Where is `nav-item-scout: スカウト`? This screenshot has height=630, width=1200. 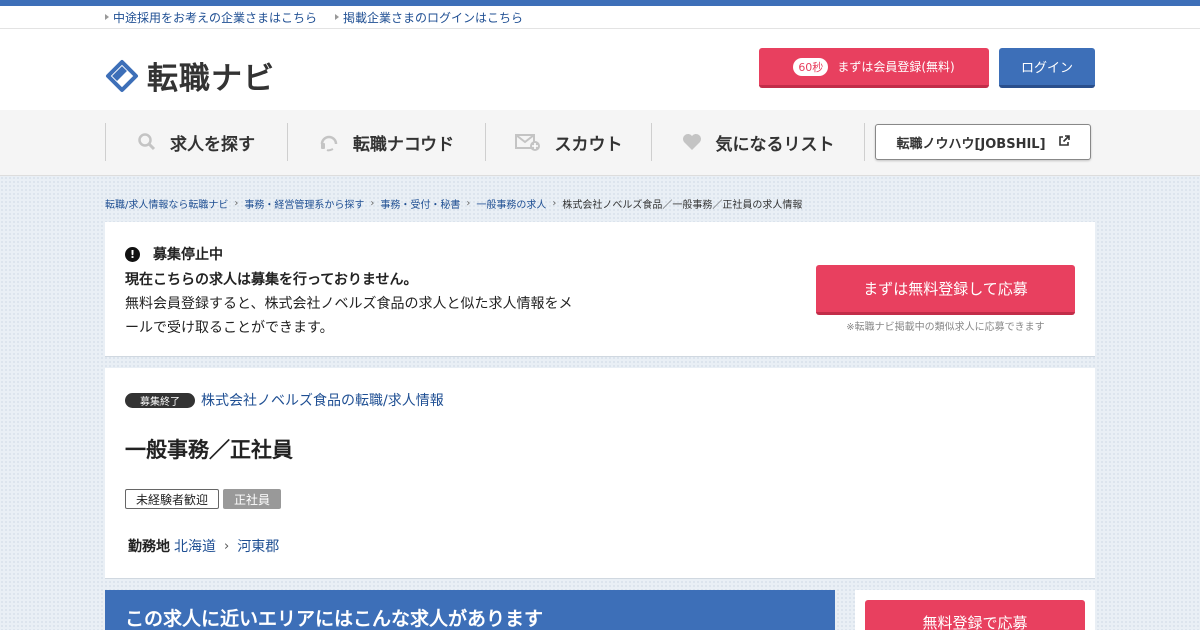 nav-item-scout: スカウト is located at coordinates (568, 142).